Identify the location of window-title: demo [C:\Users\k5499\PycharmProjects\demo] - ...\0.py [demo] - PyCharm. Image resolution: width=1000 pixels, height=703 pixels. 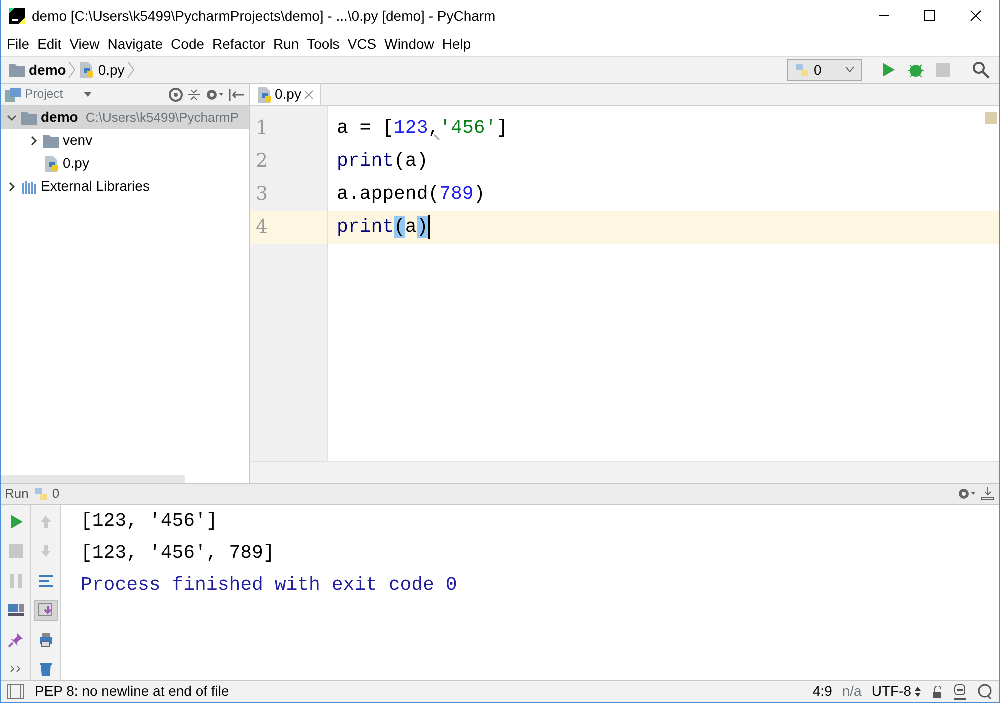
(264, 16).